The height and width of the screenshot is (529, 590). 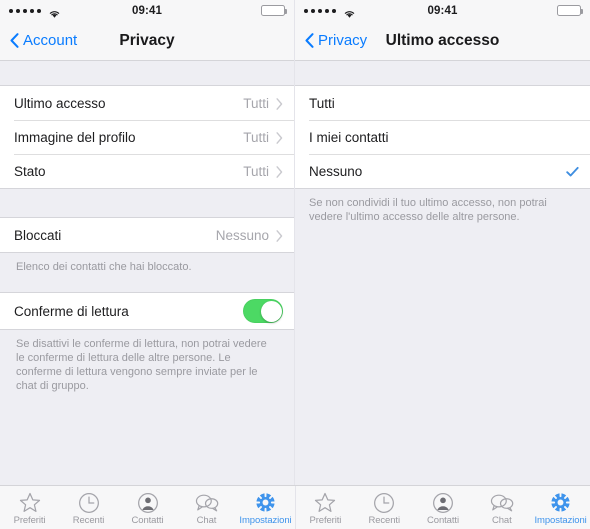 I want to click on row-stato: Stato Tutti, so click(x=147, y=171).